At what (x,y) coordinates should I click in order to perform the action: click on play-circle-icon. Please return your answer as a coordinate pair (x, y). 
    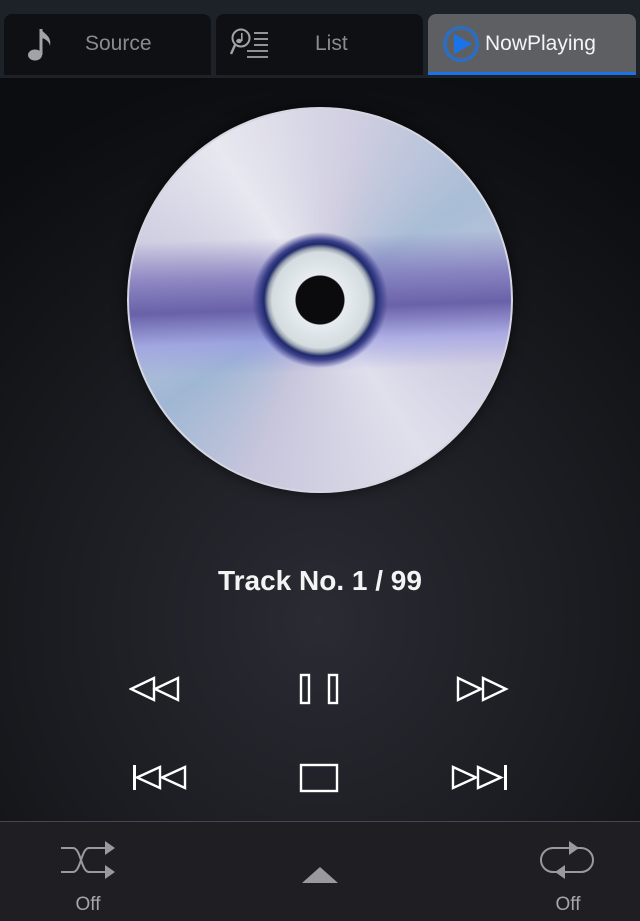
    Looking at the image, I should click on (461, 44).